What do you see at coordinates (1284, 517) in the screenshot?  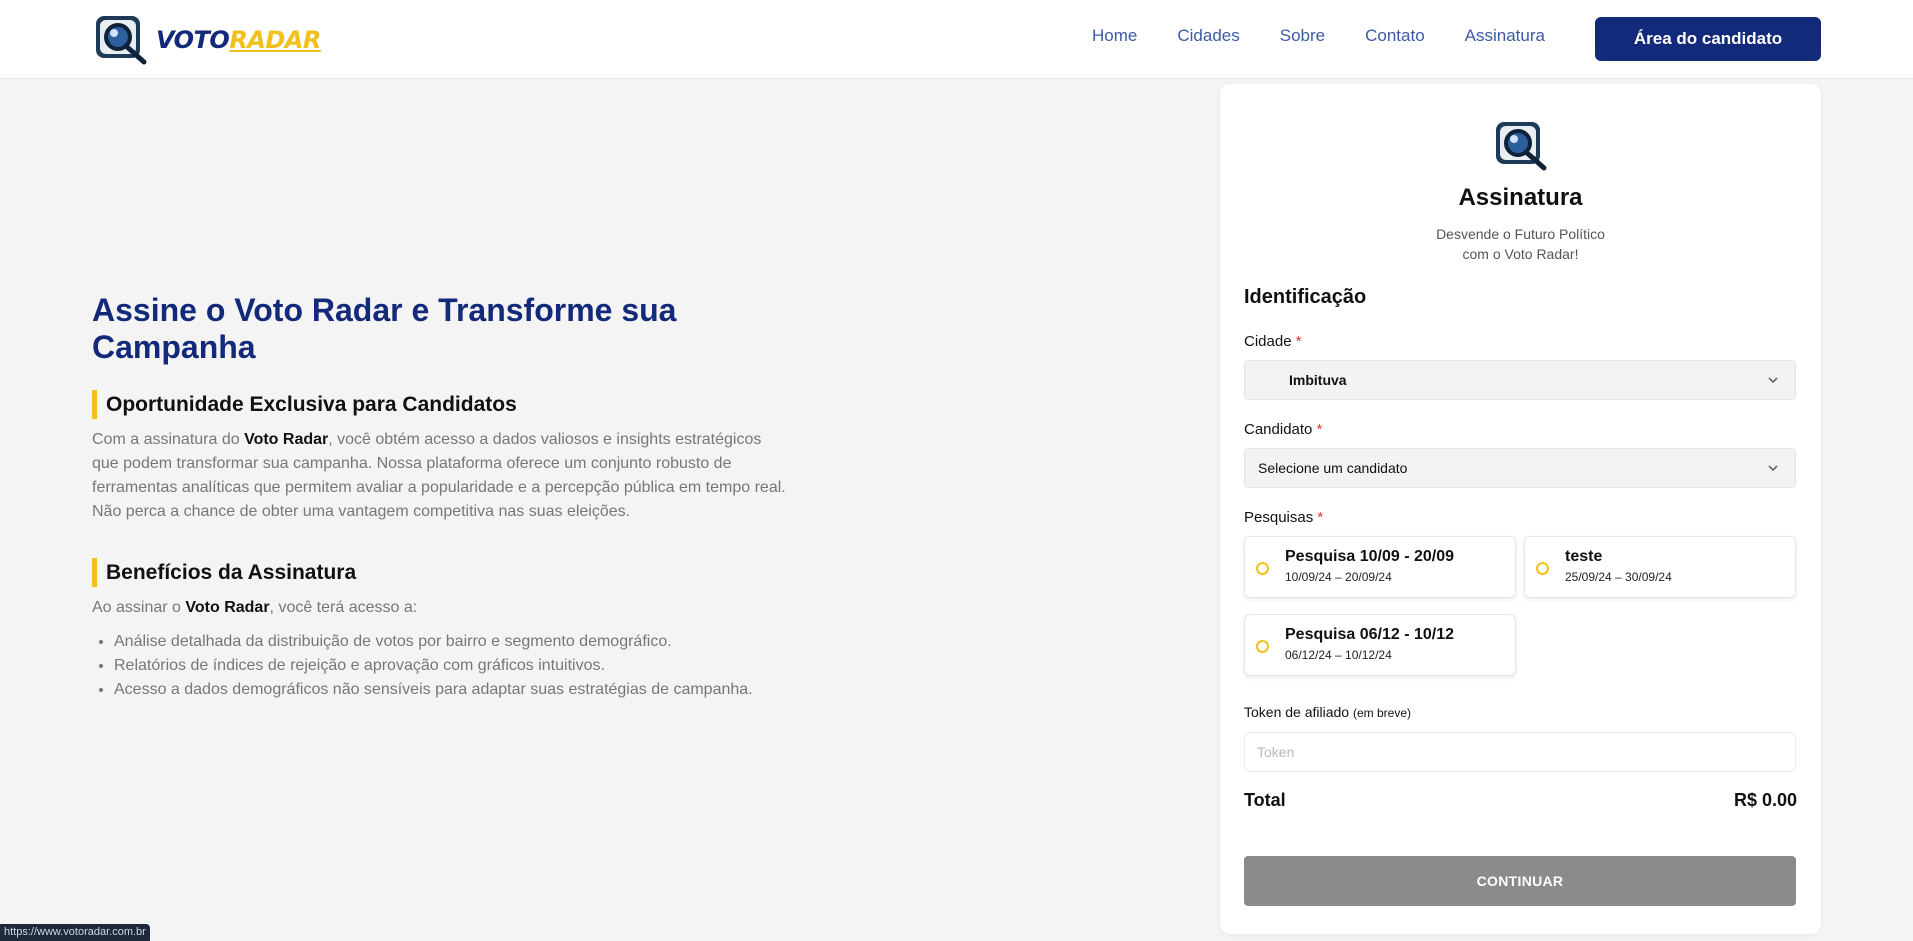 I see `surveys-label: Pesquisas *` at bounding box center [1284, 517].